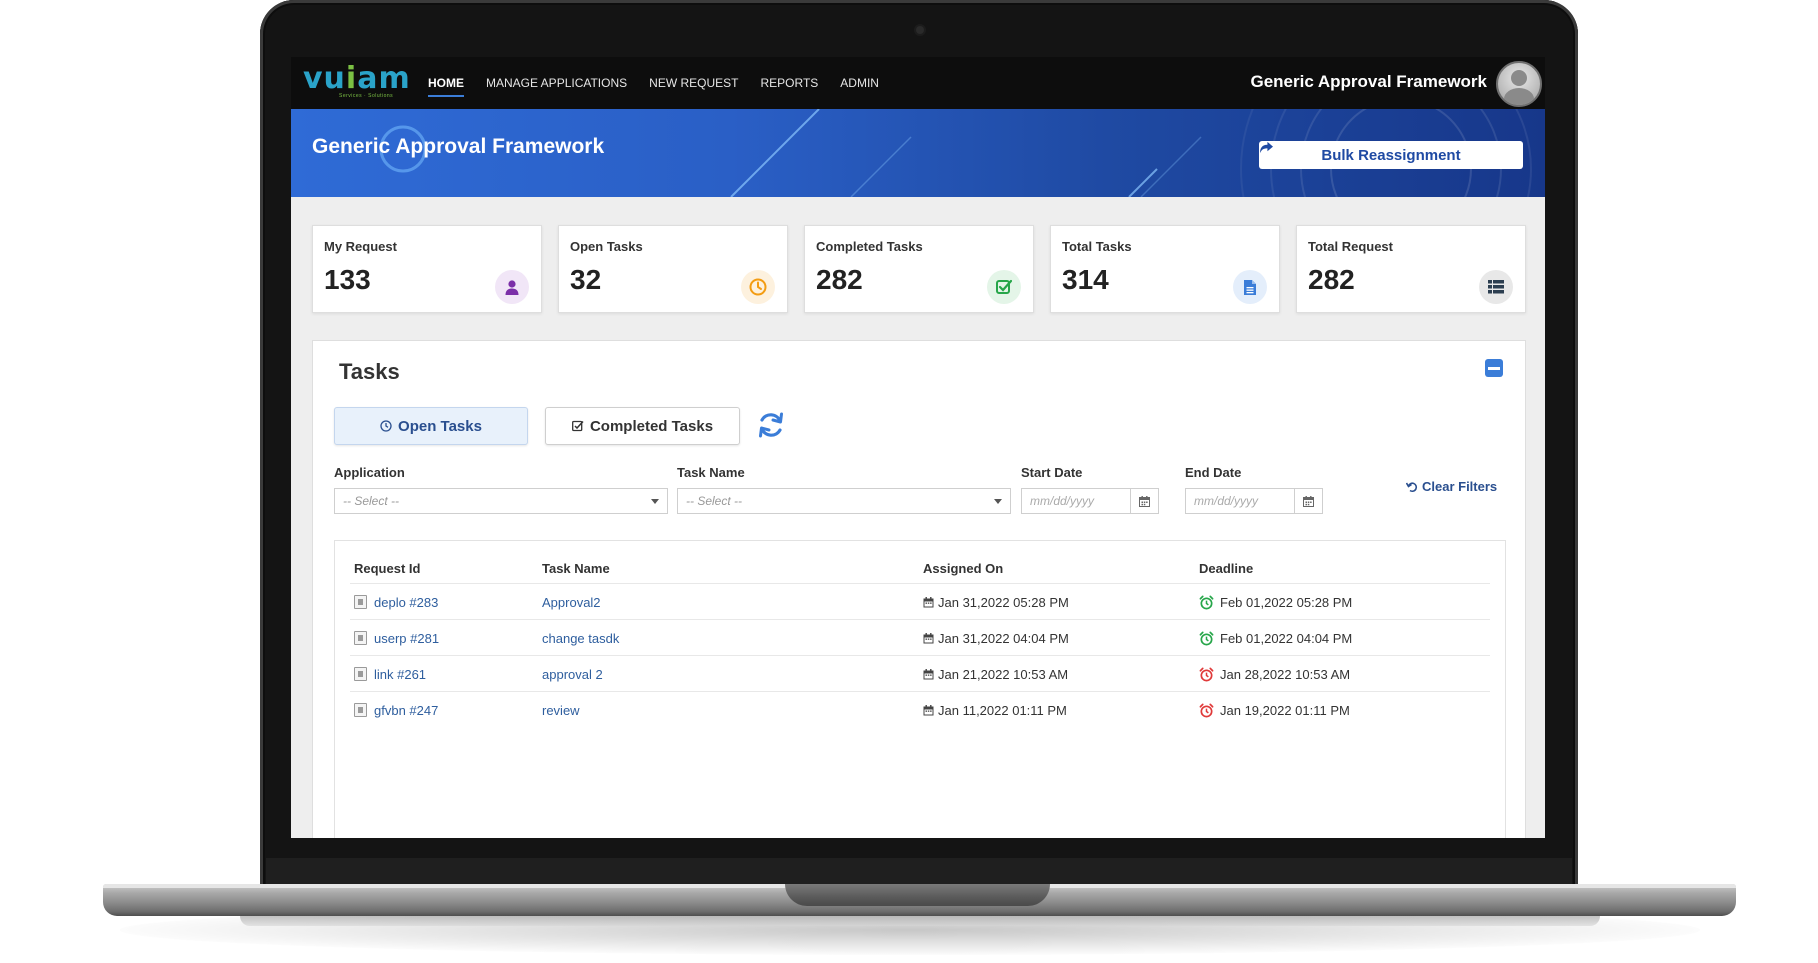 The height and width of the screenshot is (963, 1818). Describe the element at coordinates (1226, 568) in the screenshot. I see `column-header-deadline: Deadline` at that location.